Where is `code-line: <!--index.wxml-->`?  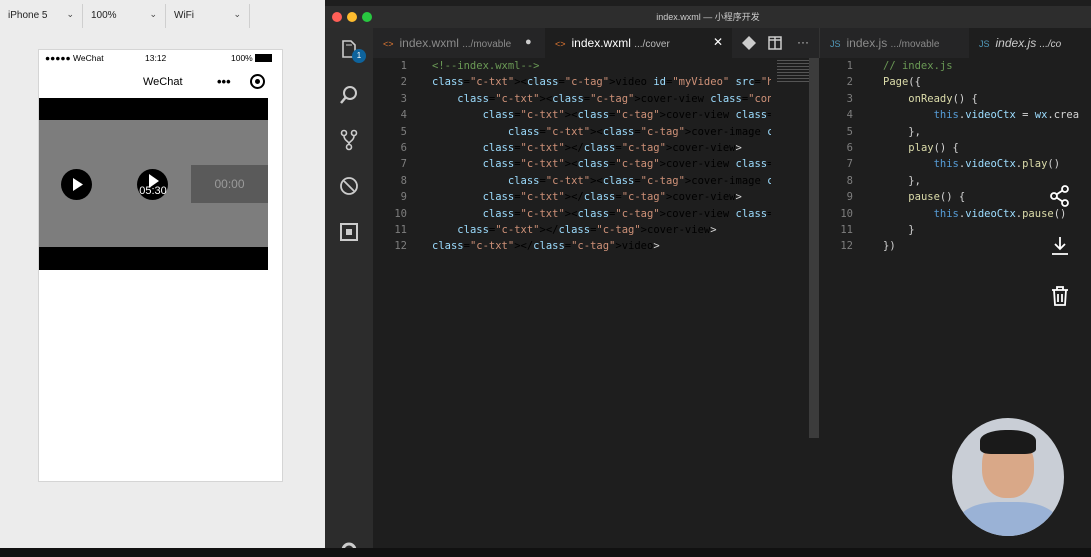
code-line: <!--index.wxml--> is located at coordinates (601, 66).